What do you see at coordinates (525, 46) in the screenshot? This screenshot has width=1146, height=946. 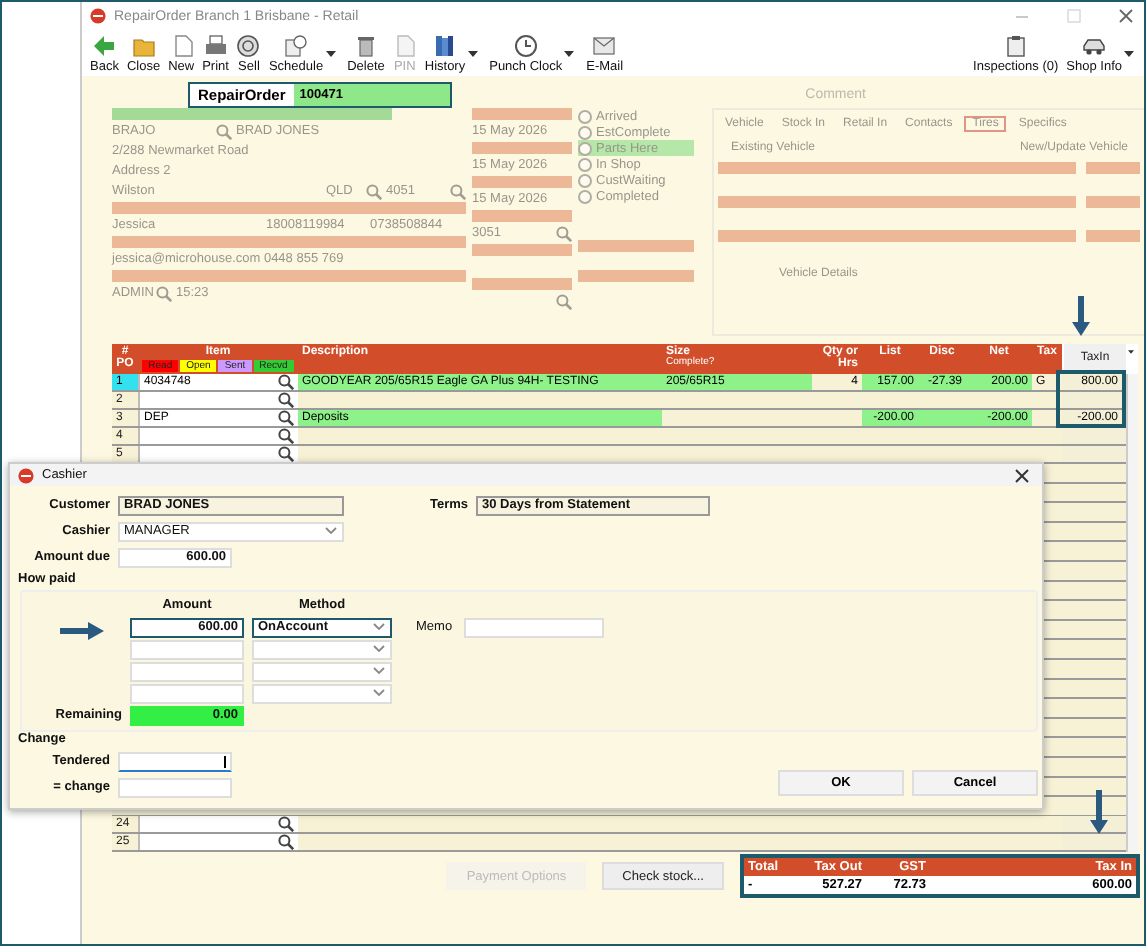 I see `clock-icon` at bounding box center [525, 46].